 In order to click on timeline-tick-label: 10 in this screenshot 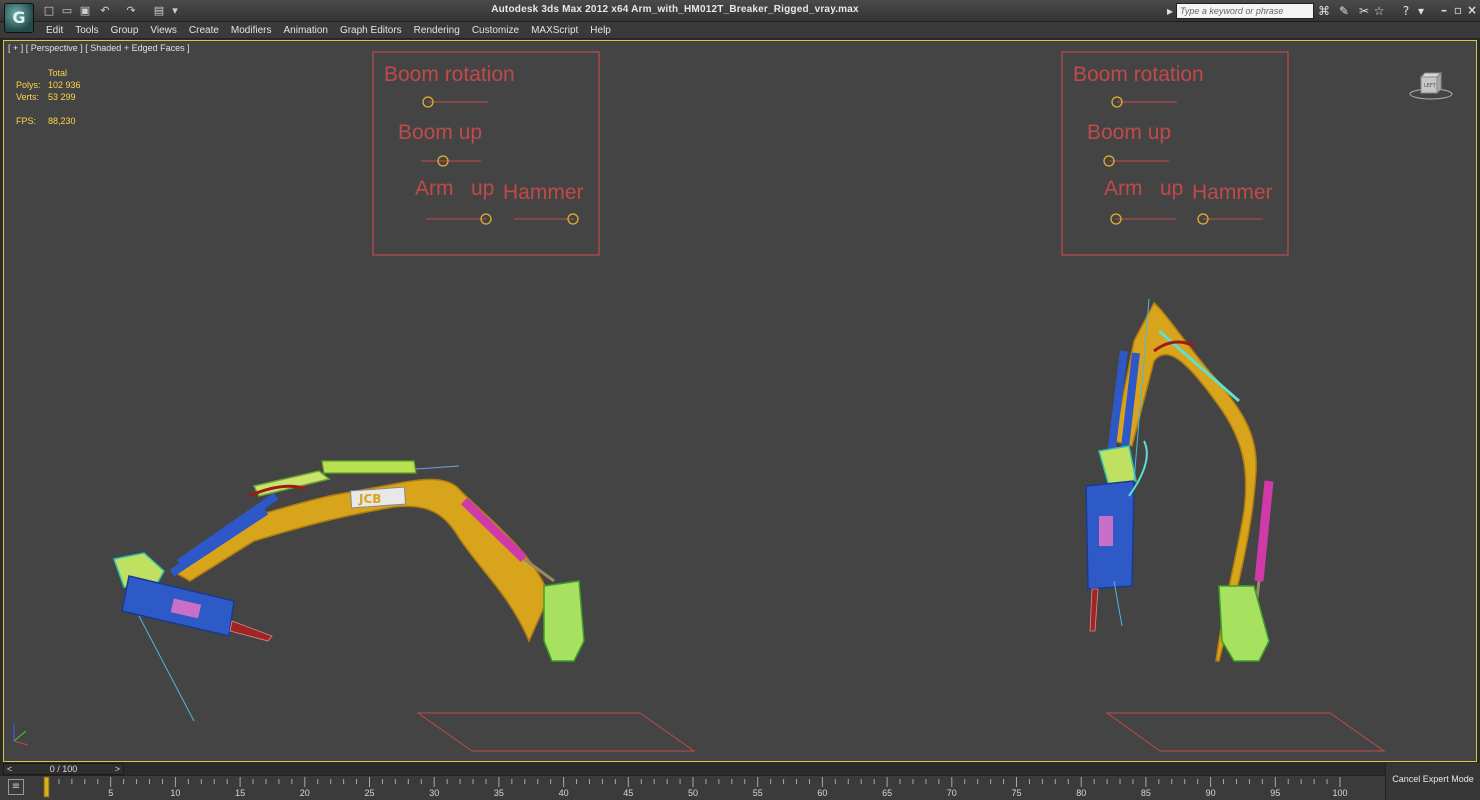, I will do `click(175, 793)`.